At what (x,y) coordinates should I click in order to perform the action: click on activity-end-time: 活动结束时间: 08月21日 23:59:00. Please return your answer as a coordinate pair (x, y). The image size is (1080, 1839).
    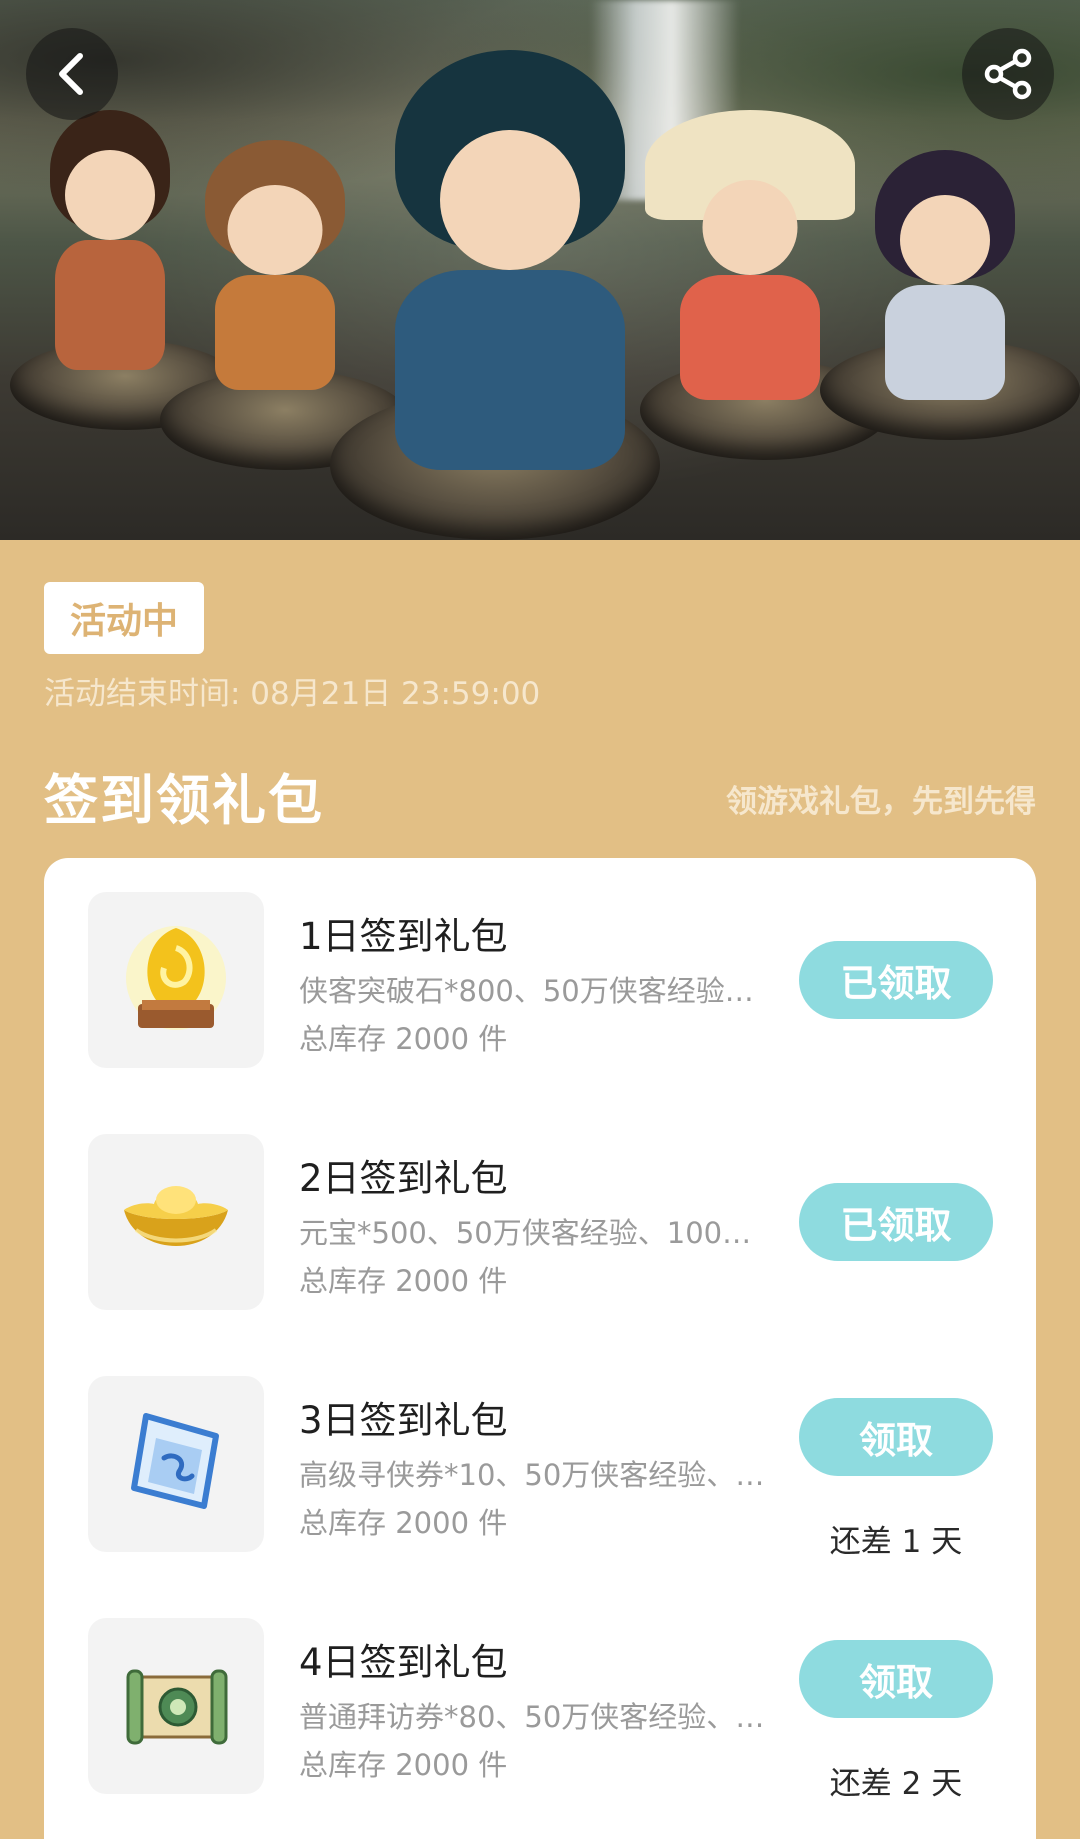
    Looking at the image, I should click on (292, 694).